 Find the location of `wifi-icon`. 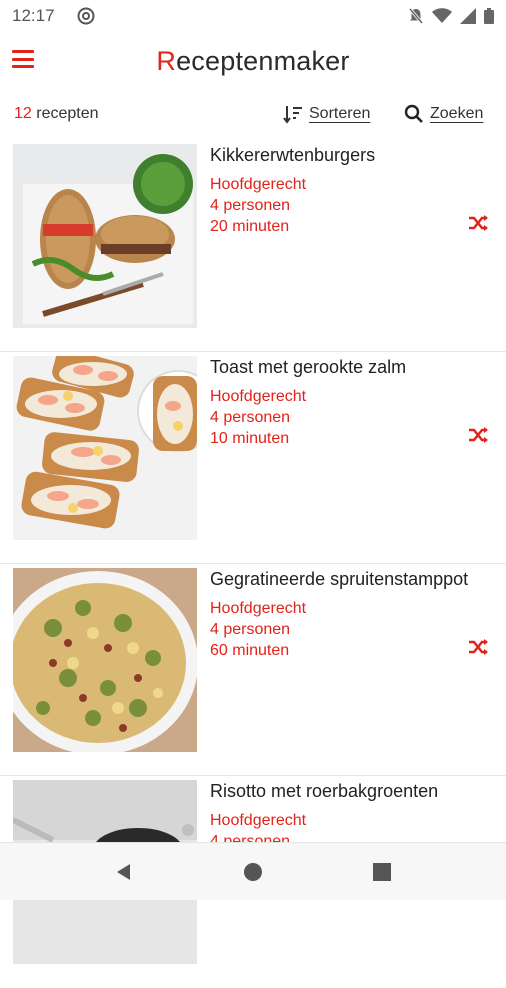

wifi-icon is located at coordinates (442, 15).